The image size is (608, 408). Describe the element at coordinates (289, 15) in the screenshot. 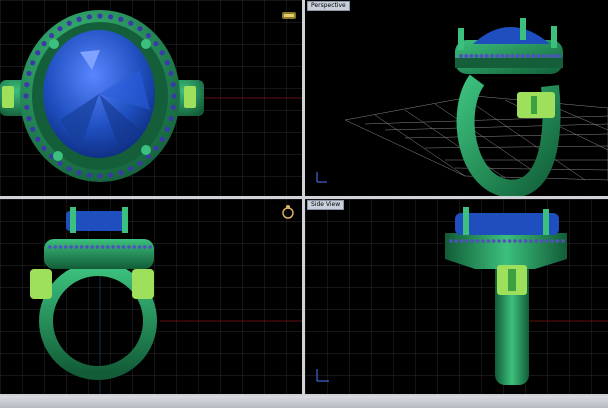

I see `axis-gizmo-icon` at that location.